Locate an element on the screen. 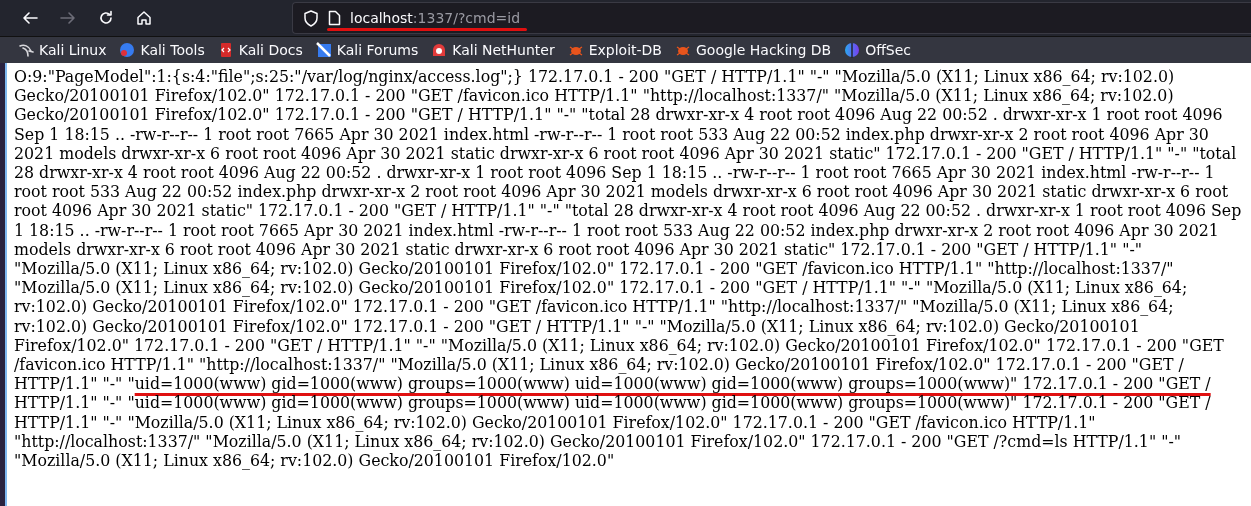 The height and width of the screenshot is (506, 1251). bookmark-link: Kali Docs is located at coordinates (260, 50).